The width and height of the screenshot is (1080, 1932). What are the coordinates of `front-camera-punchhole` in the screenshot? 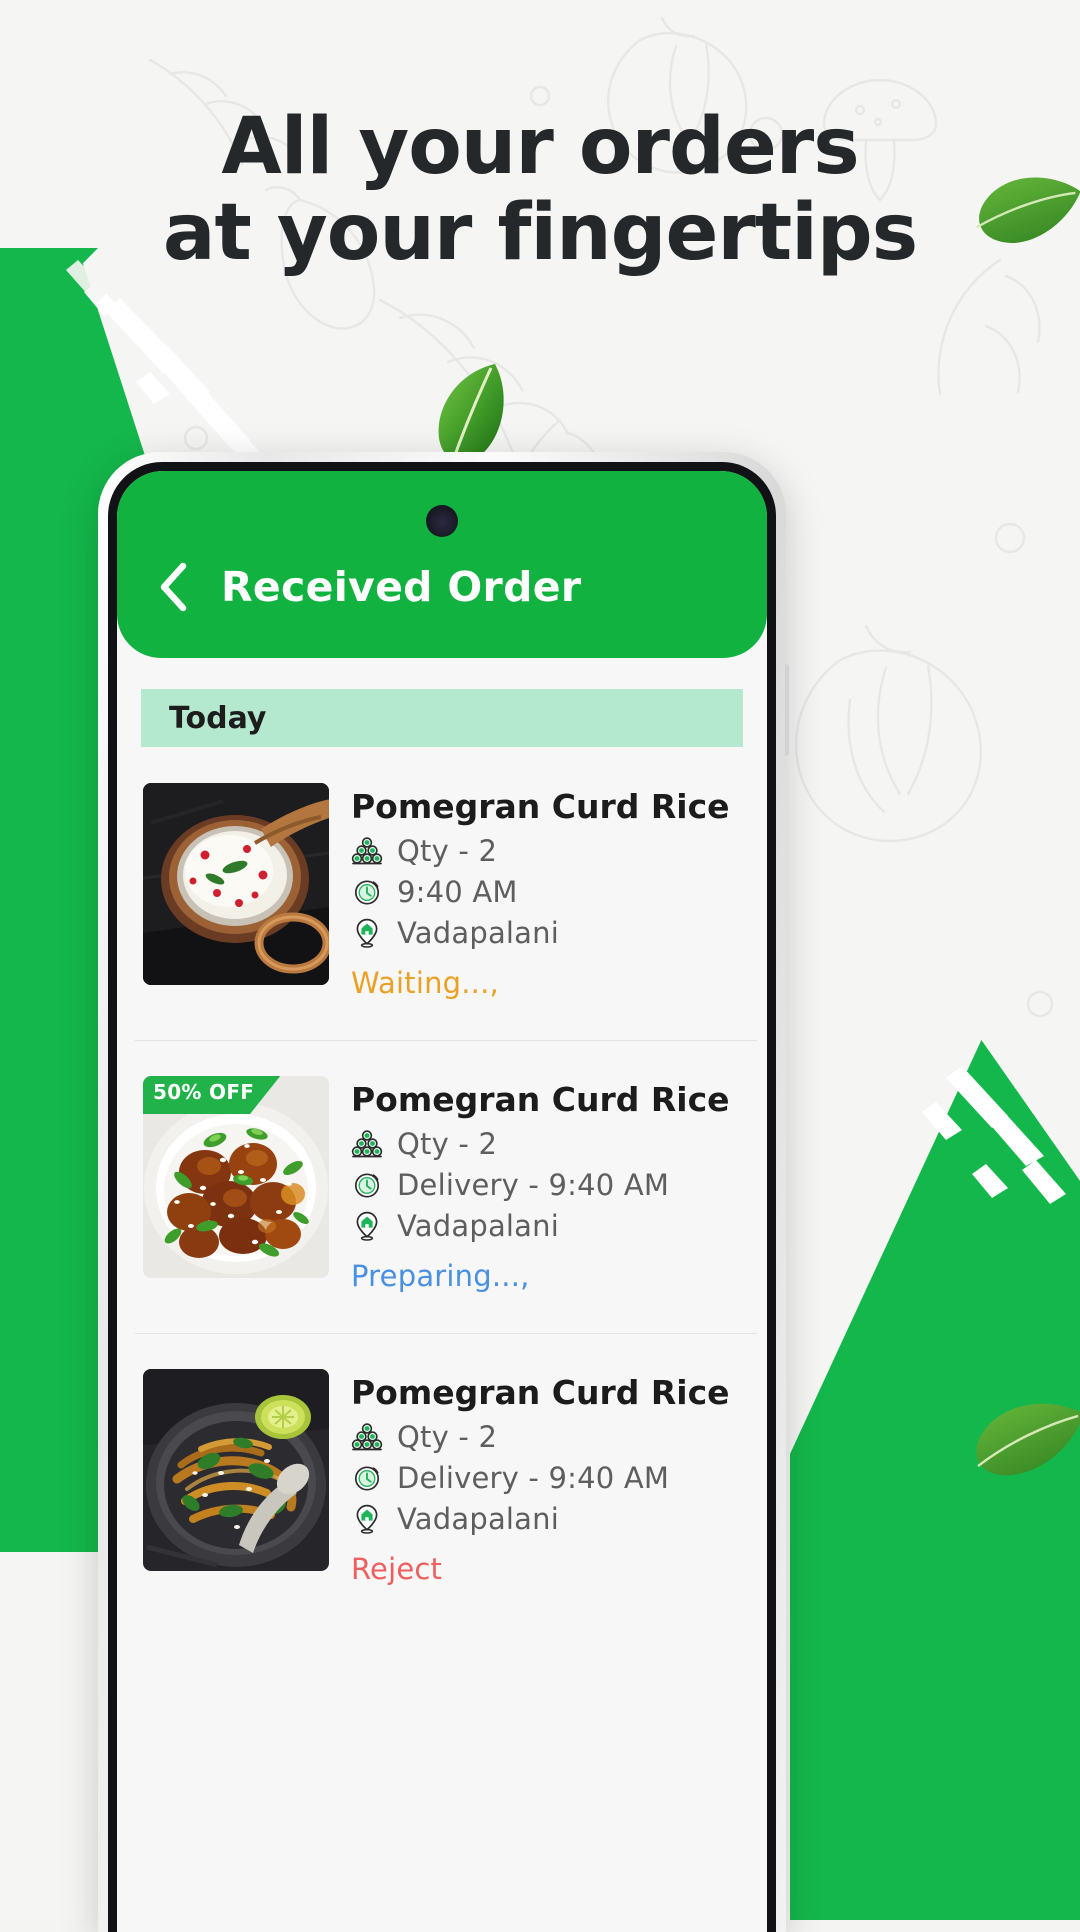 It's located at (442, 521).